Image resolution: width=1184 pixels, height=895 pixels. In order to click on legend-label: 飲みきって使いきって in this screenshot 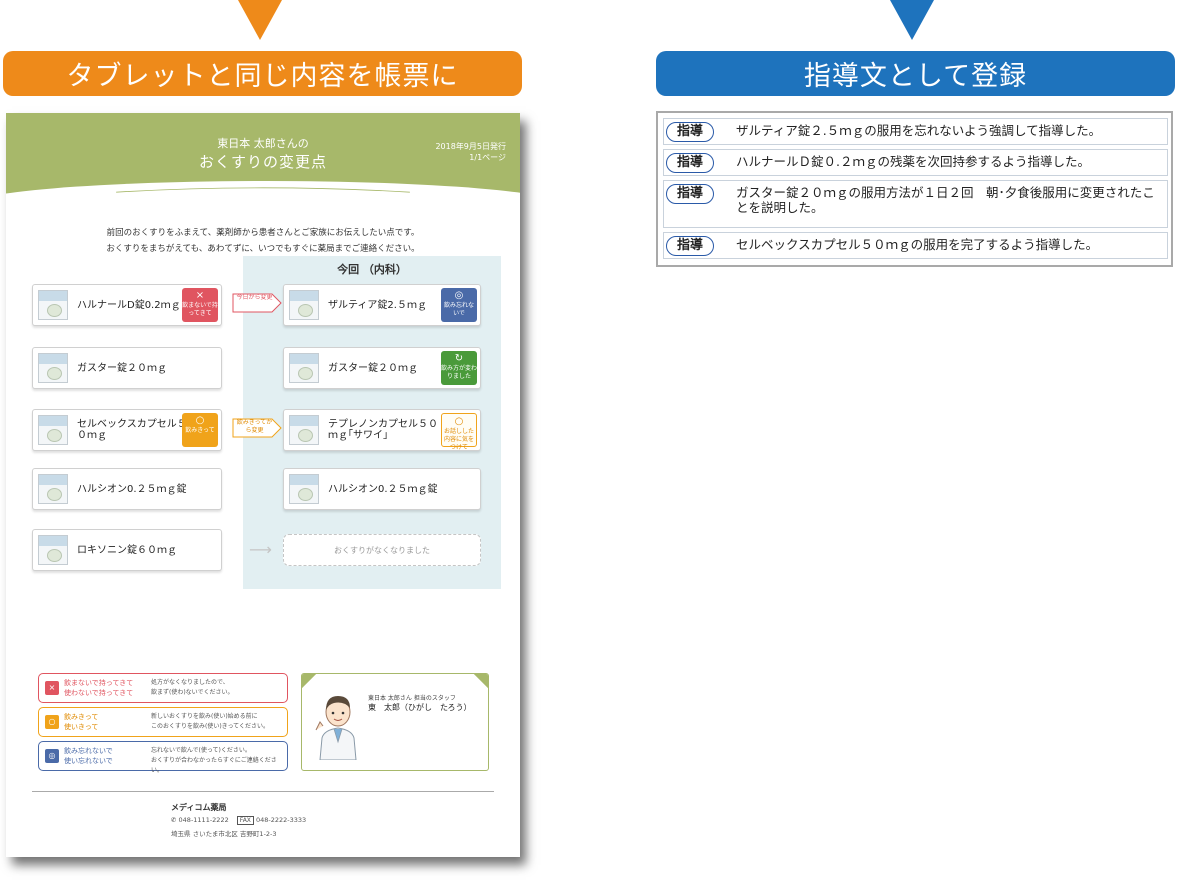, I will do `click(106, 722)`.